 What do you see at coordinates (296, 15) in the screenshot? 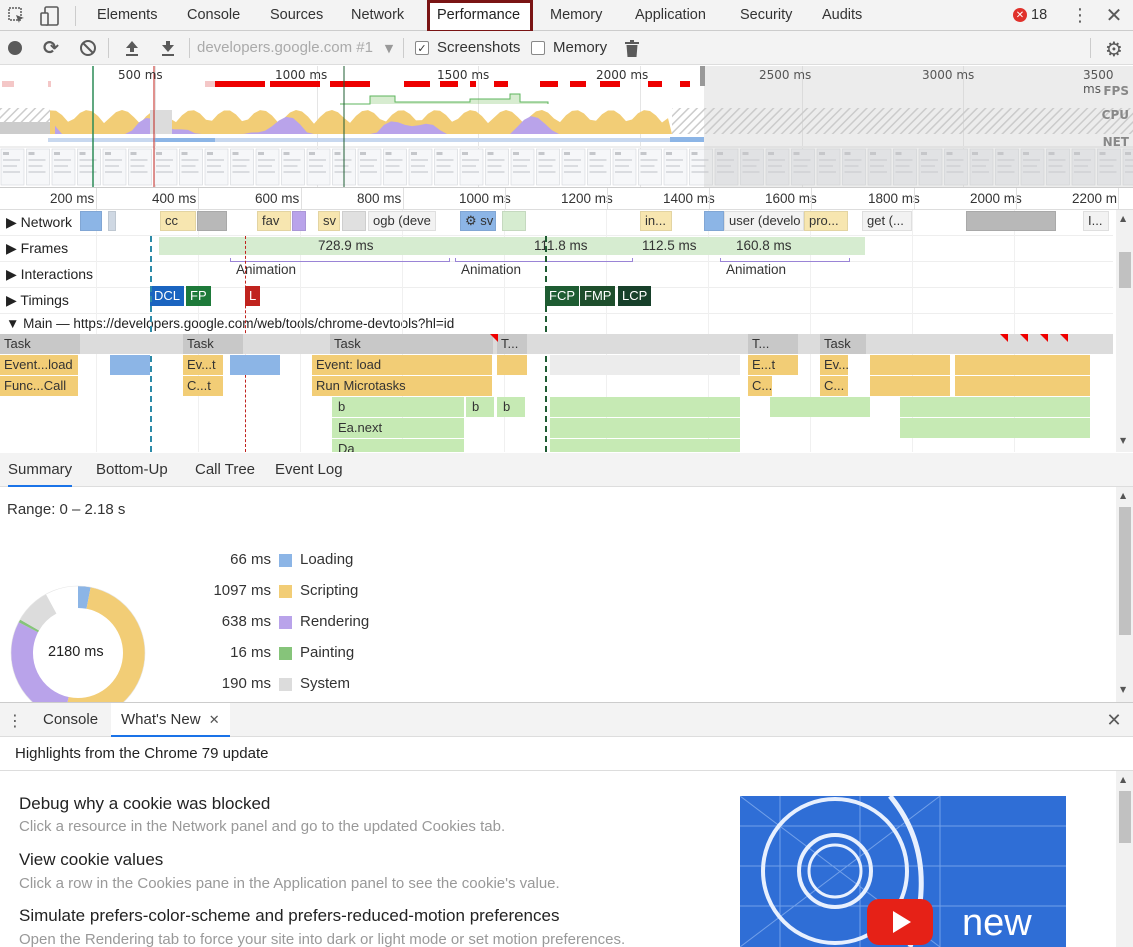
I see `tab-sources: Sources` at bounding box center [296, 15].